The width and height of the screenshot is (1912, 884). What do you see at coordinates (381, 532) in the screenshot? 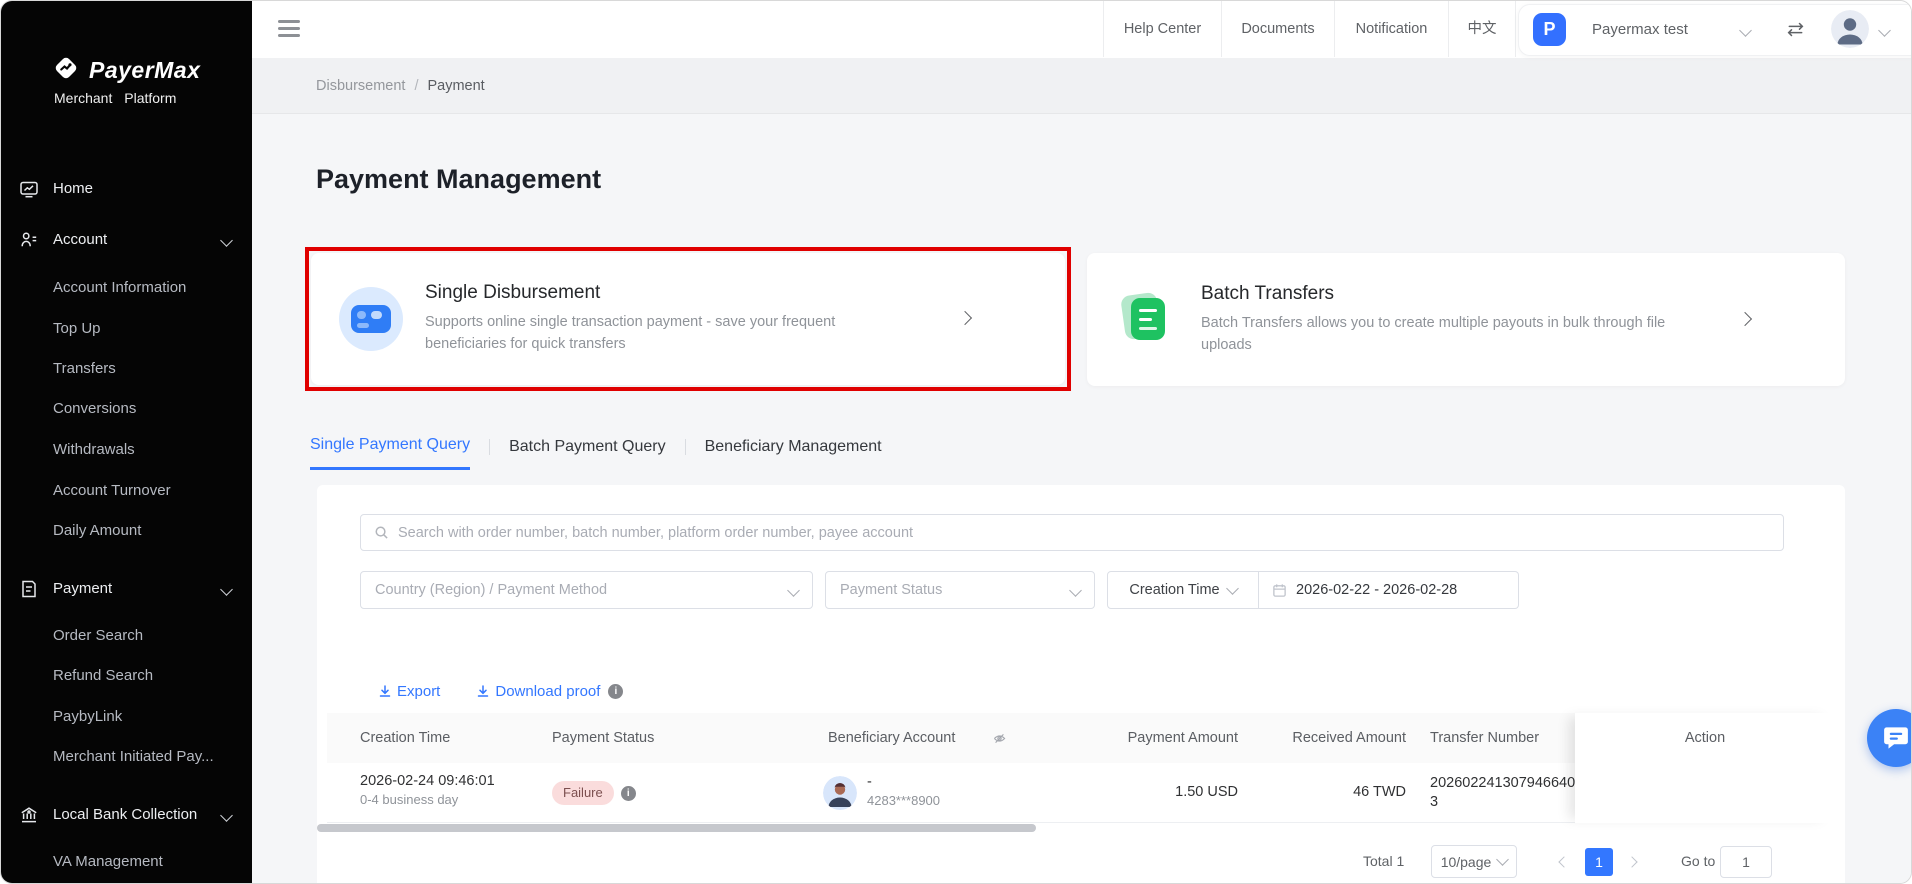
I see `search-icon` at bounding box center [381, 532].